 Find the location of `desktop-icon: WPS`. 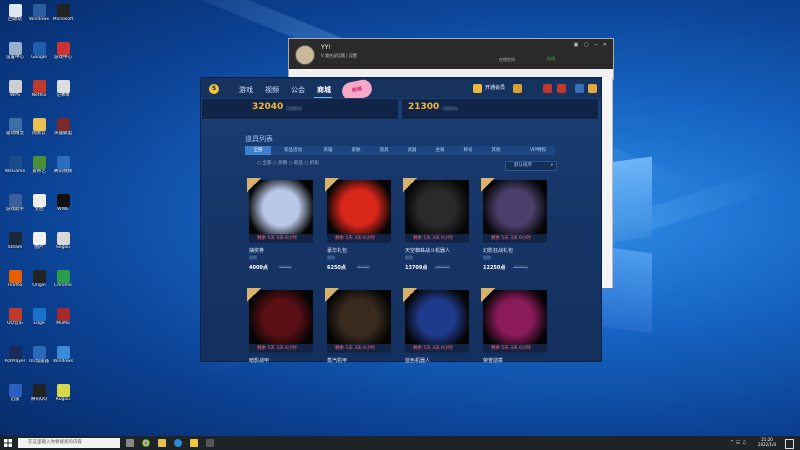

desktop-icon: WPS is located at coordinates (15, 89).